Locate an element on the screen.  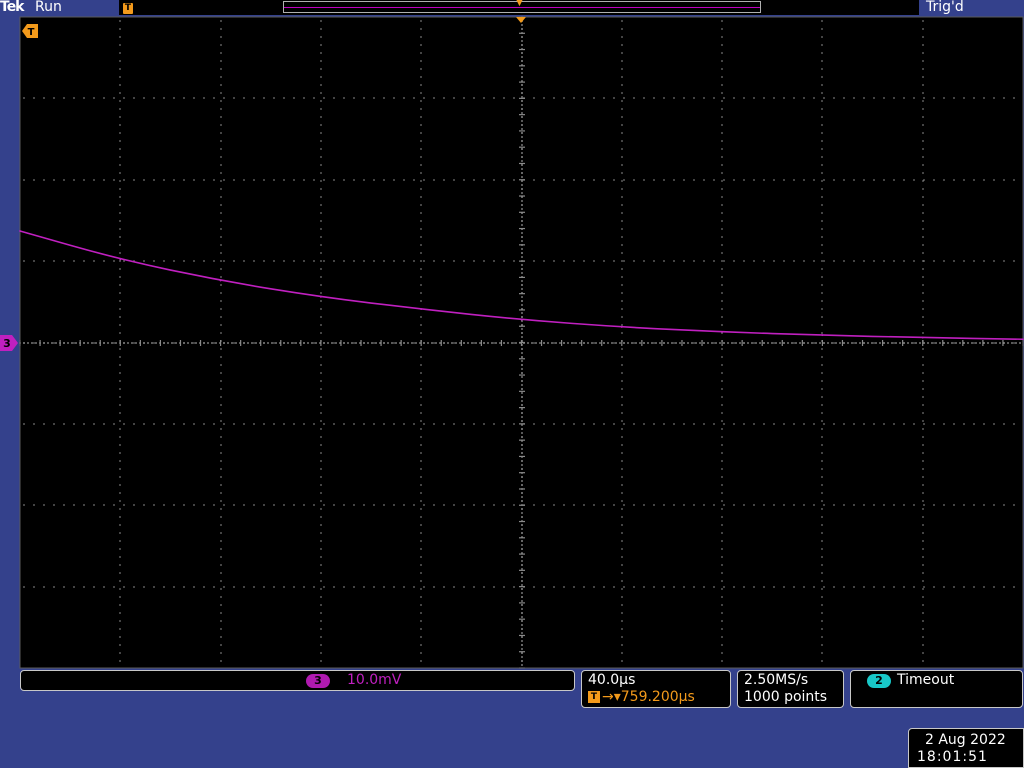
date: 2 Aug 2022 is located at coordinates (965, 740).